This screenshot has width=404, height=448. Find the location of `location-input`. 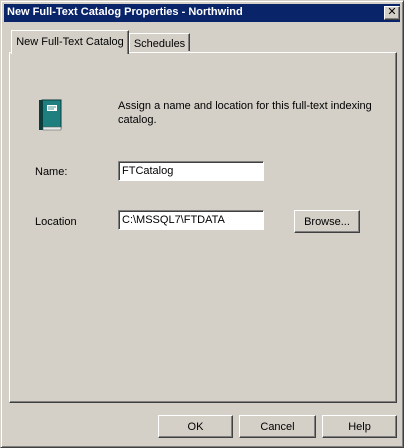

location-input is located at coordinates (191, 220).